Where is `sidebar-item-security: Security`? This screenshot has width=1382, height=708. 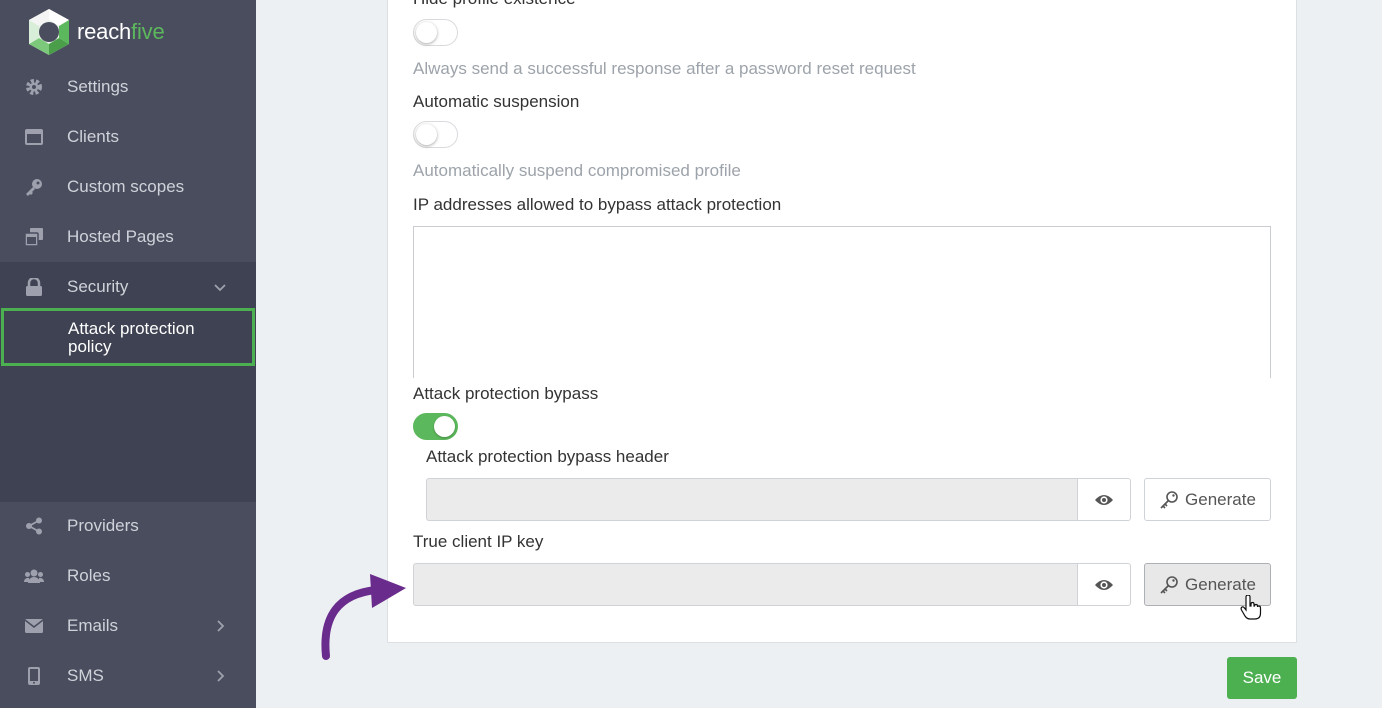 sidebar-item-security: Security is located at coordinates (128, 287).